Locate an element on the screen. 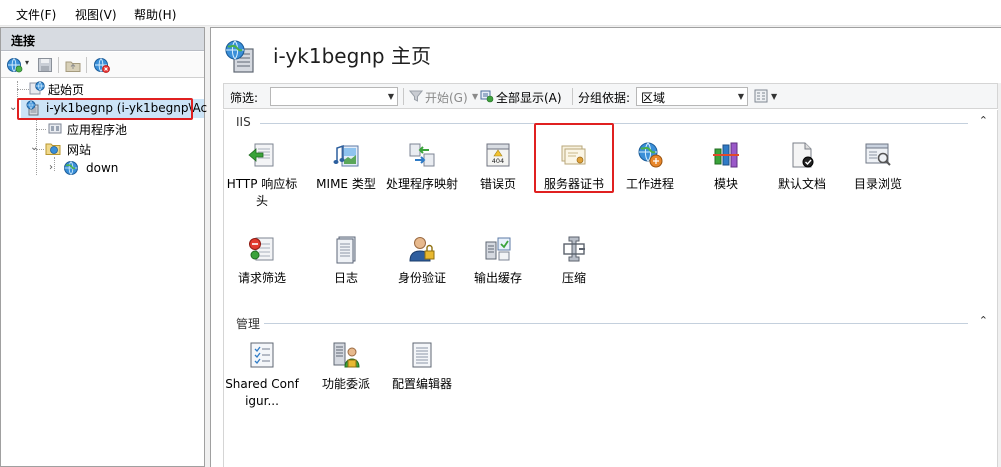 The width and height of the screenshot is (1001, 467). save-icon is located at coordinates (45, 65).